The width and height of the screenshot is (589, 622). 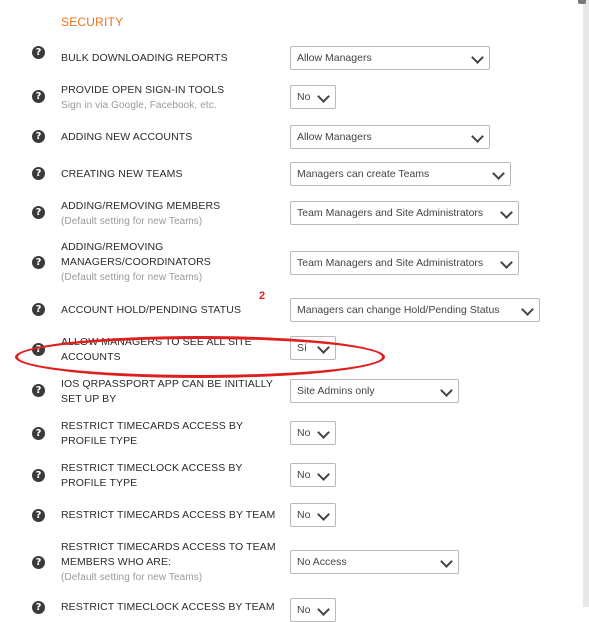 I want to click on timeclock-profile-select: No, so click(x=313, y=475).